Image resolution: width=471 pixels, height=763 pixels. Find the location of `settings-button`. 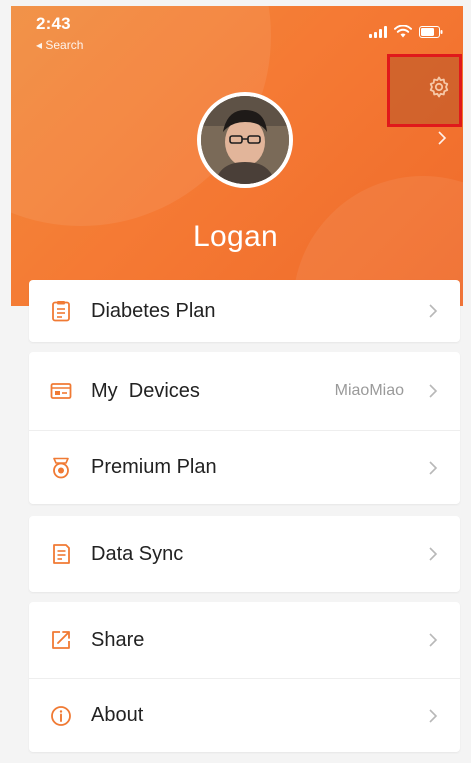

settings-button is located at coordinates (424, 90).